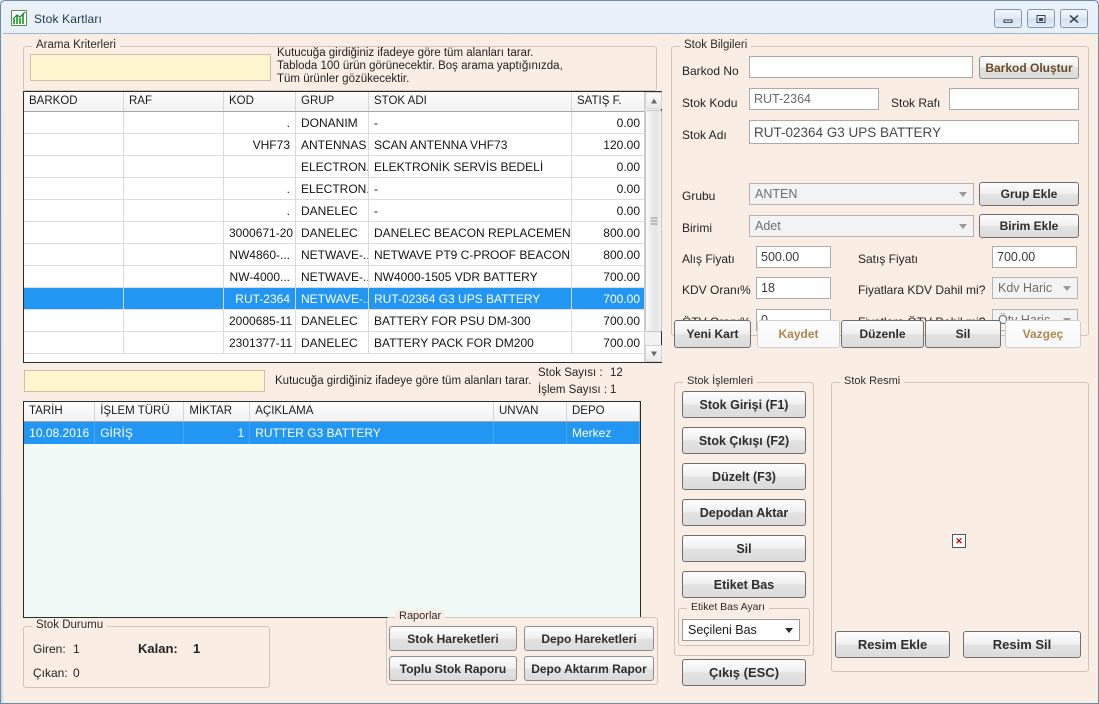 The width and height of the screenshot is (1099, 704). Describe the element at coordinates (653, 353) in the screenshot. I see `scroll-down-icon` at that location.